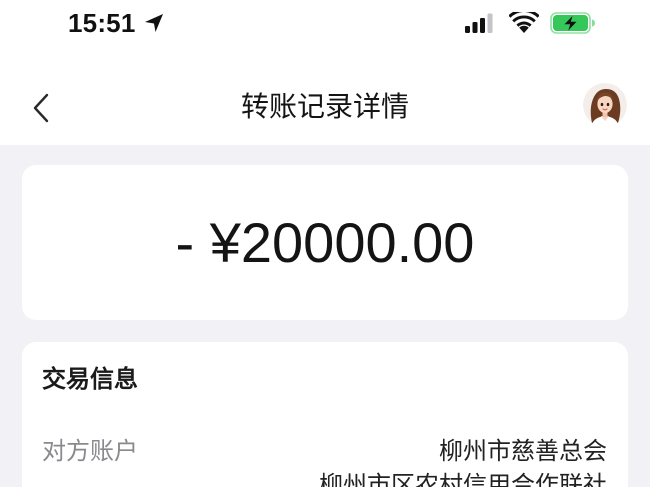  Describe the element at coordinates (479, 23) in the screenshot. I see `cellular-signal-icon` at that location.